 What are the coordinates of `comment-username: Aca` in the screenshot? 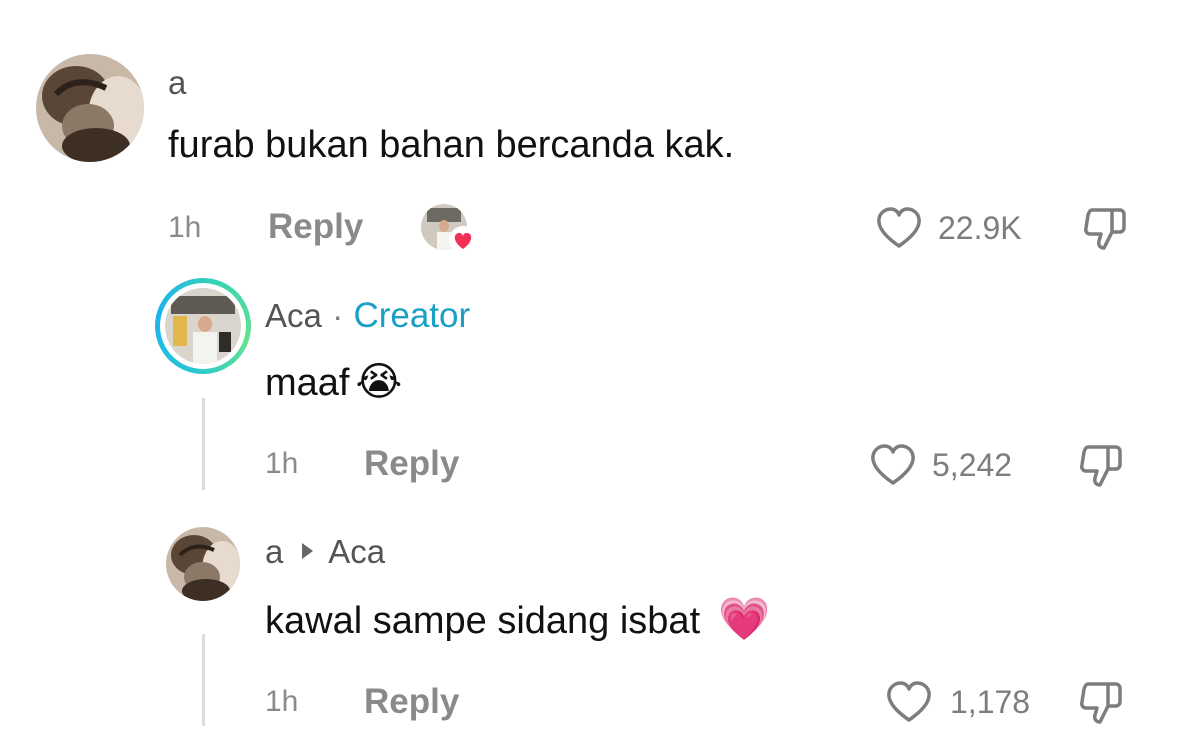 It's located at (293, 315).